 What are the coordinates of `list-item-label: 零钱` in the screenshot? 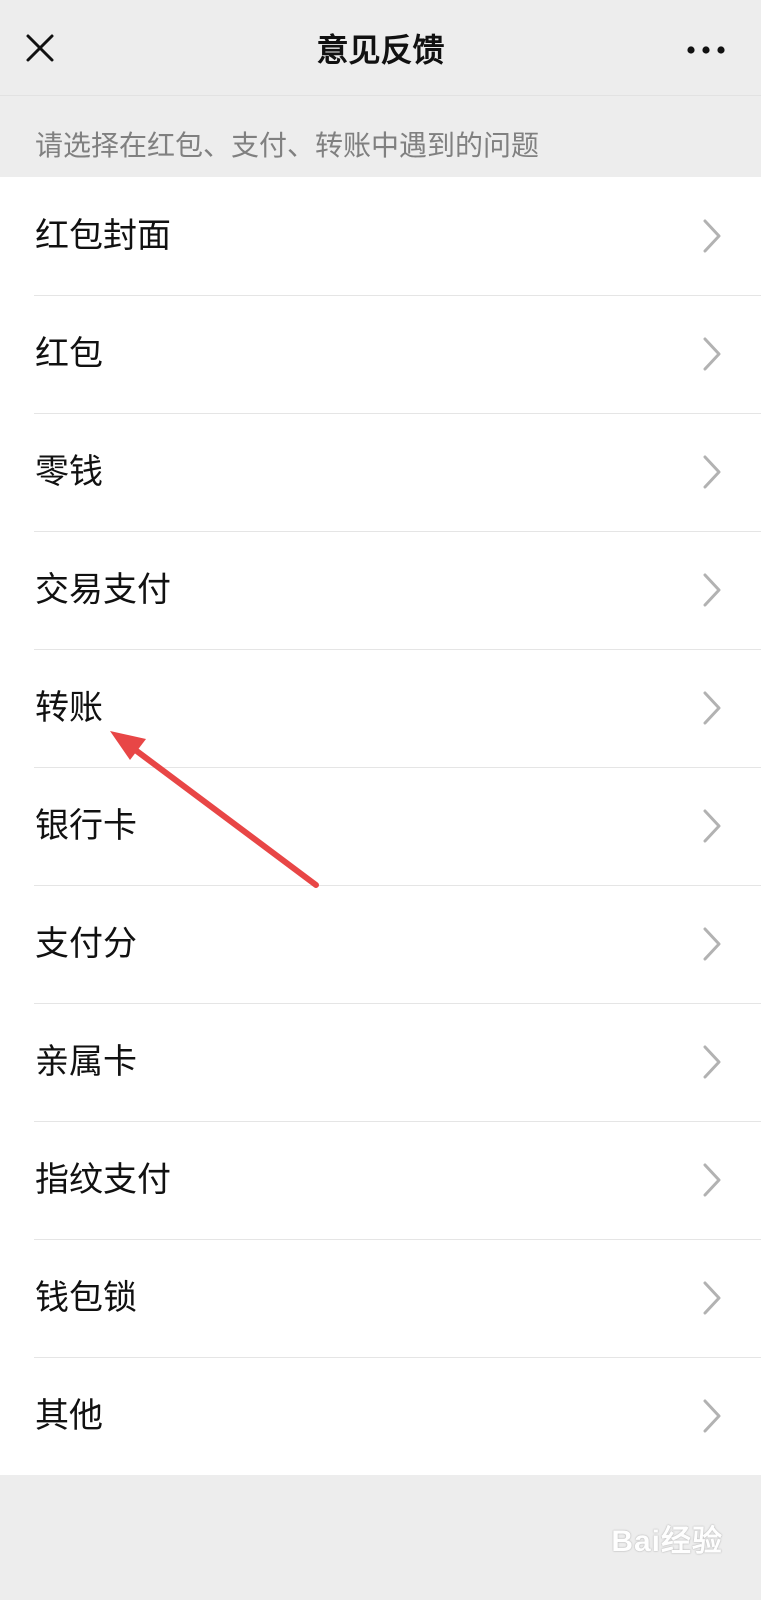 It's located at (69, 472).